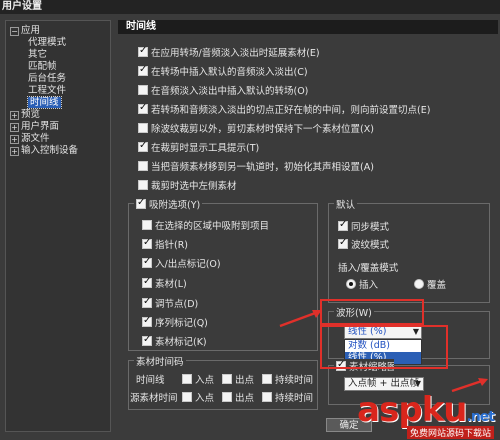 The height and width of the screenshot is (440, 500). Describe the element at coordinates (168, 204) in the screenshot. I see `snap-options-toggle: 吸附选项(Y)` at that location.